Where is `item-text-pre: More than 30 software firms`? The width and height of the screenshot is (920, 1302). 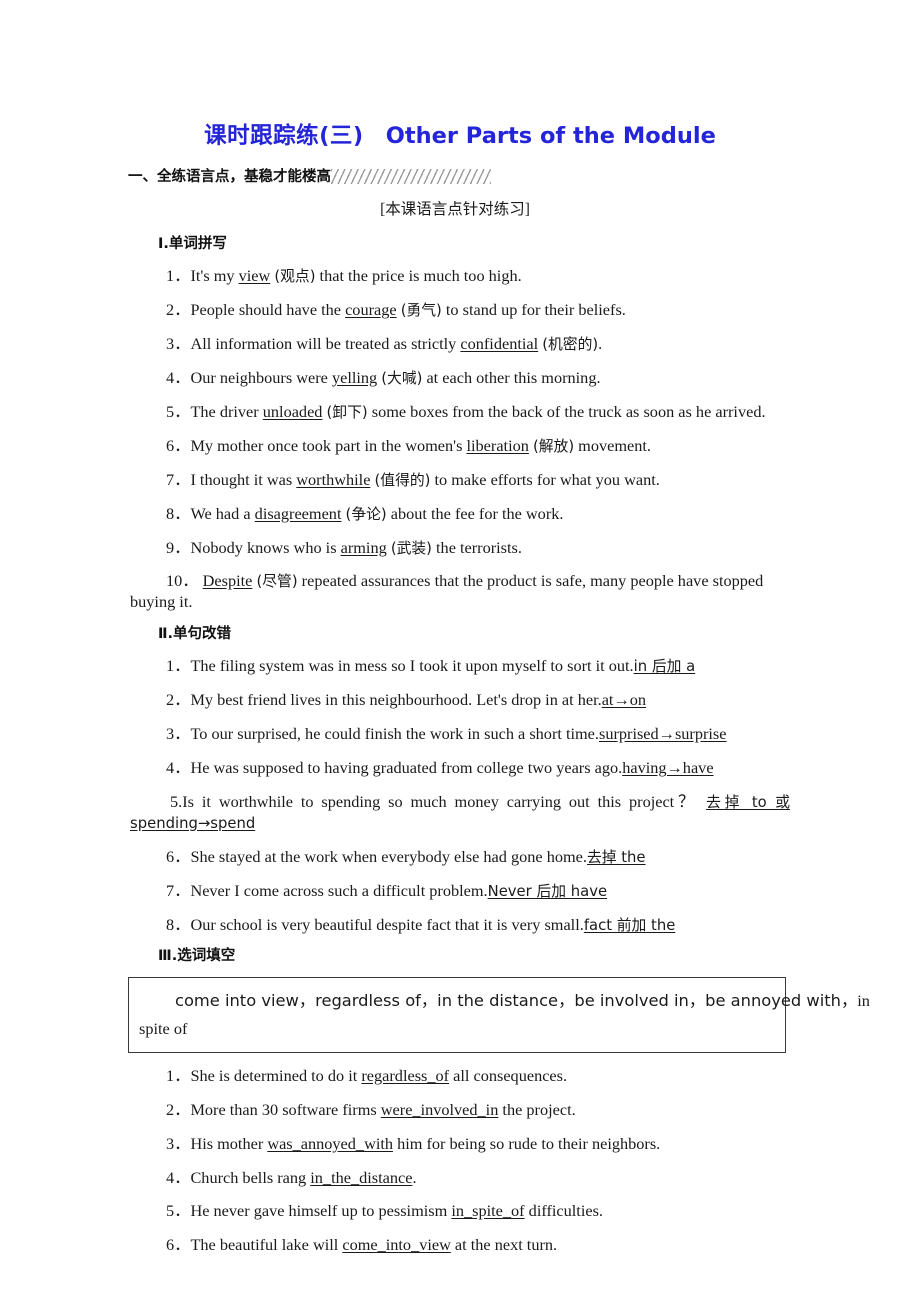 item-text-pre: More than 30 software firms is located at coordinates (285, 1109).